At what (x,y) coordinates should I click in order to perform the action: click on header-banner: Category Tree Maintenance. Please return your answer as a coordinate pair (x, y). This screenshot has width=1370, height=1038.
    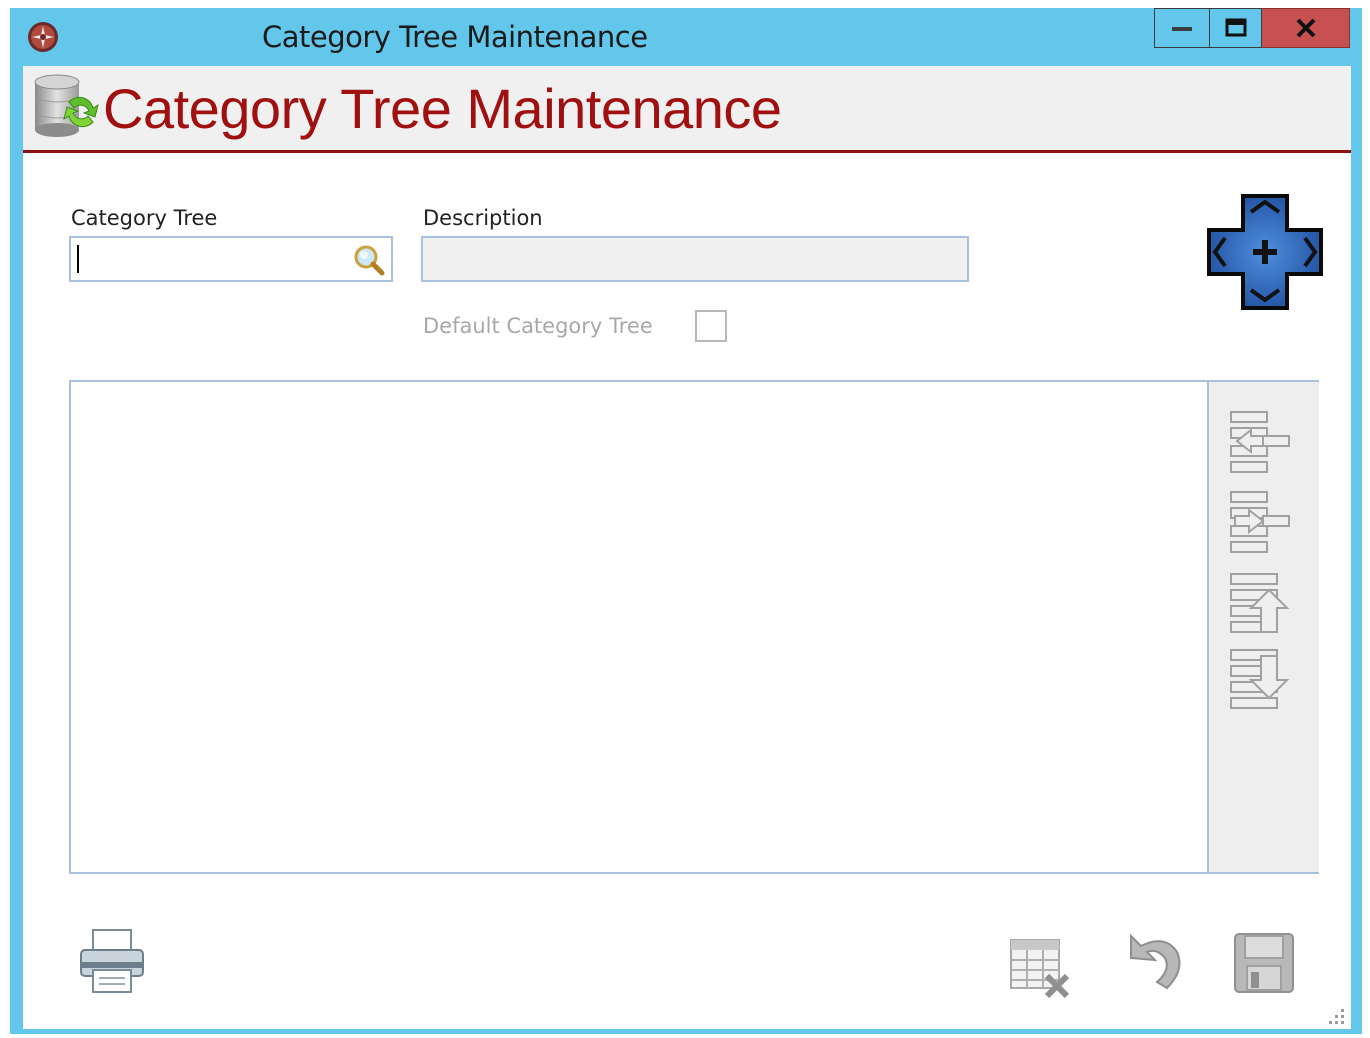
    Looking at the image, I should click on (687, 109).